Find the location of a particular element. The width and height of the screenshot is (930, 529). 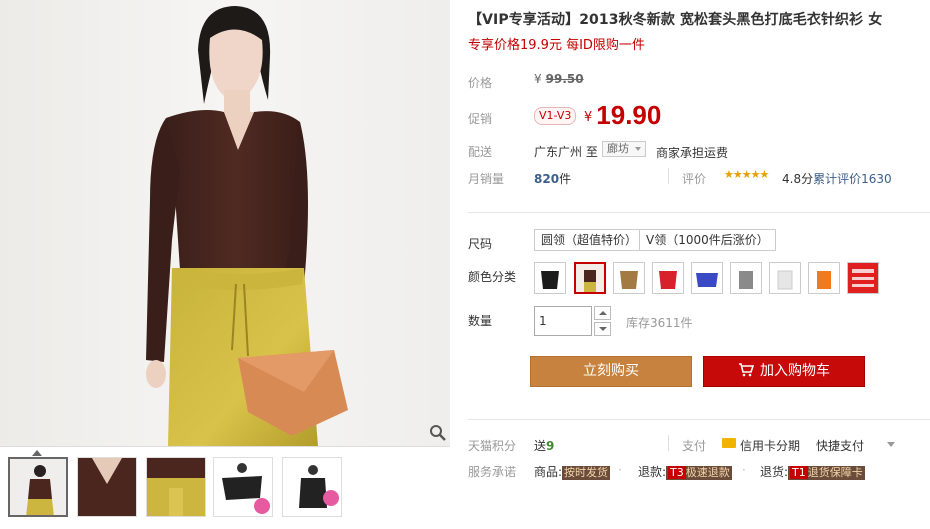

monthly-sales-unit: 件 is located at coordinates (565, 179).